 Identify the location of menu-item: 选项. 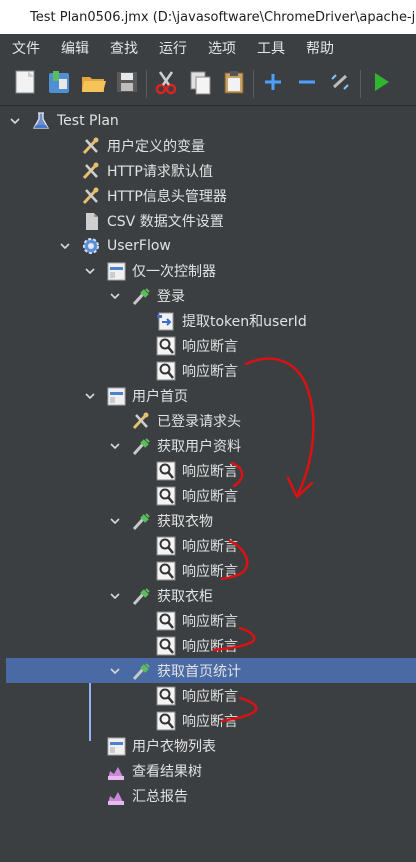
(220, 48).